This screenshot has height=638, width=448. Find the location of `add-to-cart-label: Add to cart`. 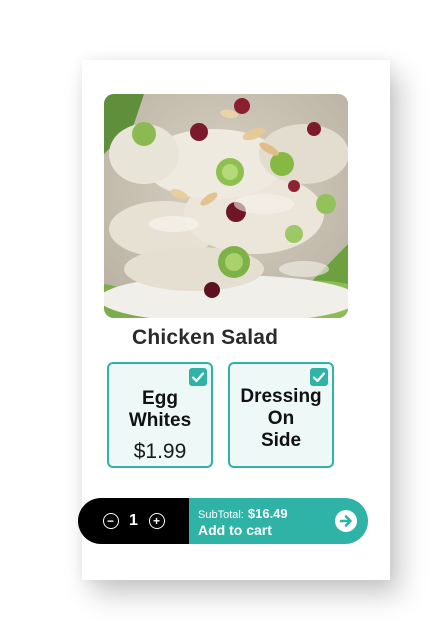

add-to-cart-label: Add to cart is located at coordinates (235, 530).